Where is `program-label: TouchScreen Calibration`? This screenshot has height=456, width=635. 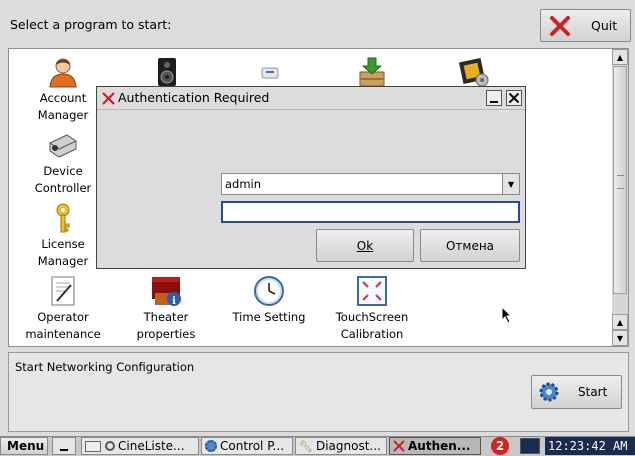
program-label: TouchScreen Calibration is located at coordinates (372, 325).